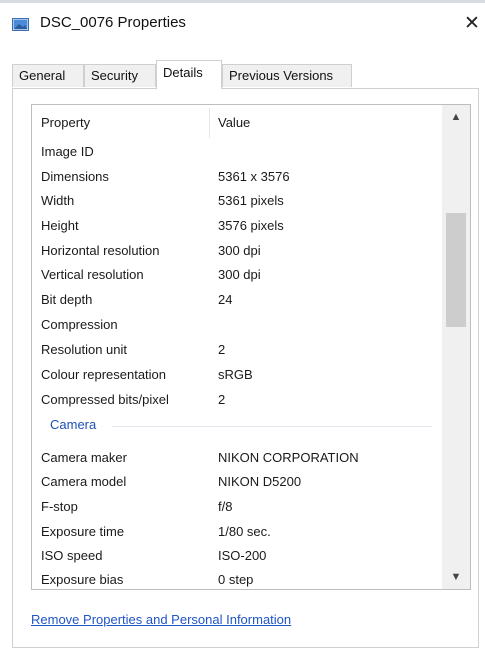 Image resolution: width=485 pixels, height=652 pixels. Describe the element at coordinates (79, 324) in the screenshot. I see `property-name: Compression` at that location.